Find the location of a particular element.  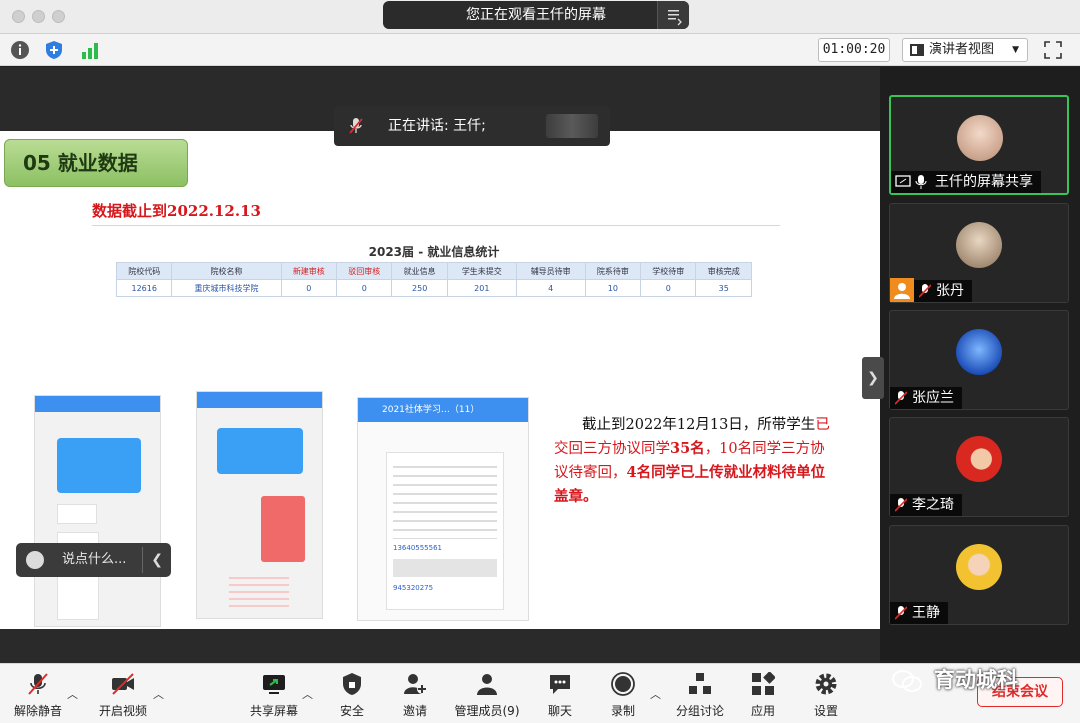

participant-label: 张应兰 is located at coordinates (926, 398).